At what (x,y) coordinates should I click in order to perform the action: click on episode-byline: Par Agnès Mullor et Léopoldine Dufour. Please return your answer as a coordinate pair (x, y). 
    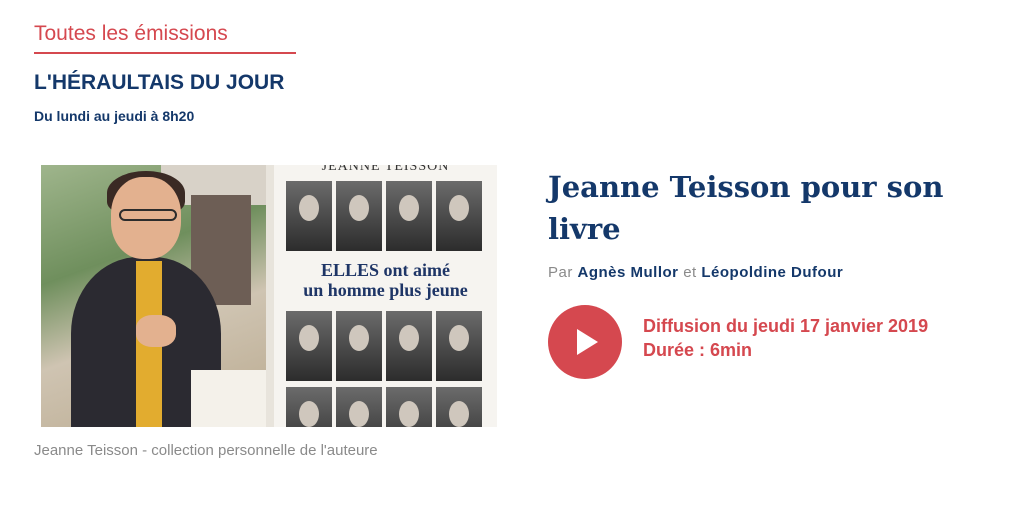
    Looking at the image, I should click on (695, 273).